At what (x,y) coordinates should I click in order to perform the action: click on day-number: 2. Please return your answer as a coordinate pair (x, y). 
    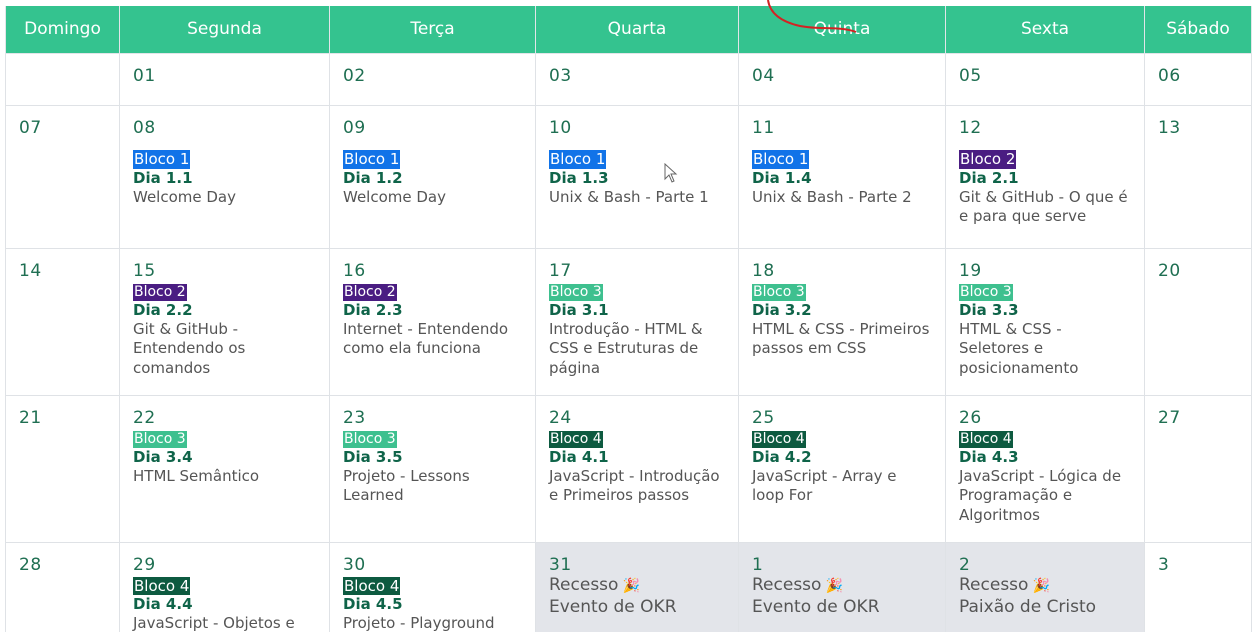
    Looking at the image, I should click on (965, 564).